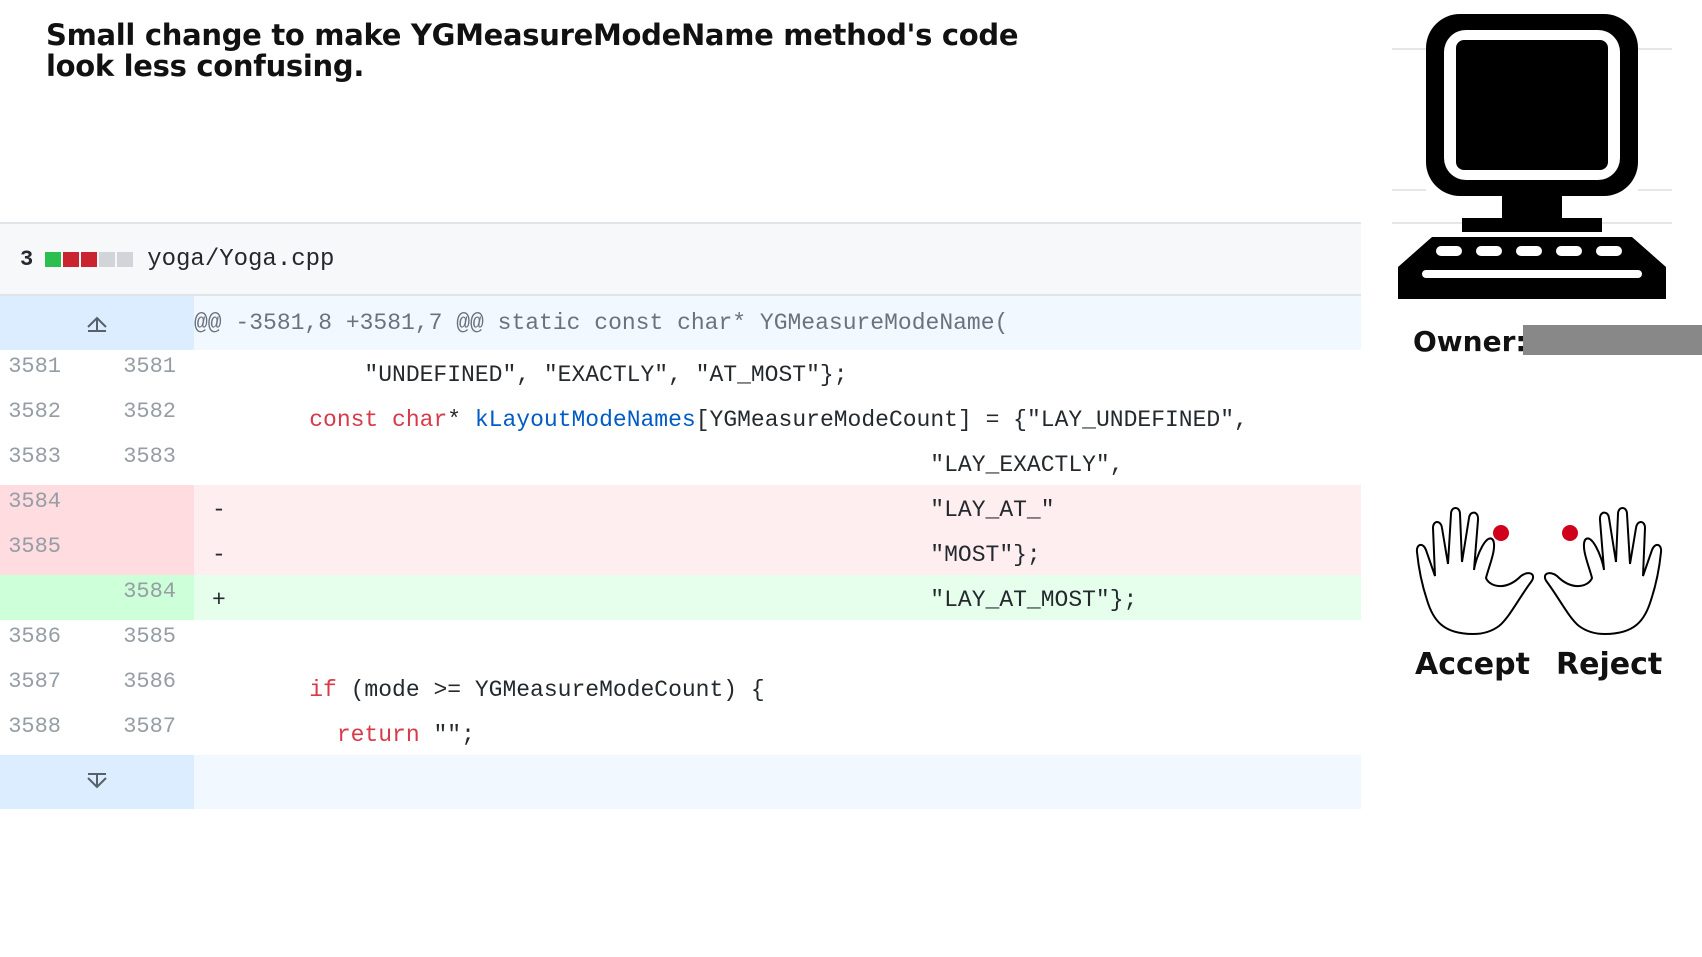 Image resolution: width=1702 pixels, height=957 pixels. I want to click on diff-line: 3584 - "LAY_AT_", so click(680, 507).